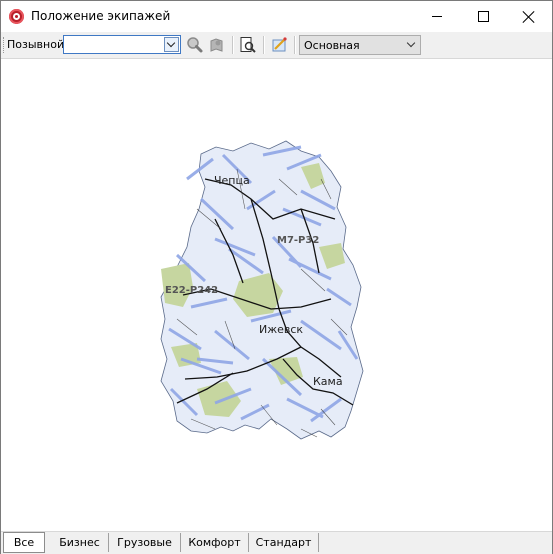 The width and height of the screenshot is (553, 554). I want to click on map-layer-select: Основная, so click(360, 45).